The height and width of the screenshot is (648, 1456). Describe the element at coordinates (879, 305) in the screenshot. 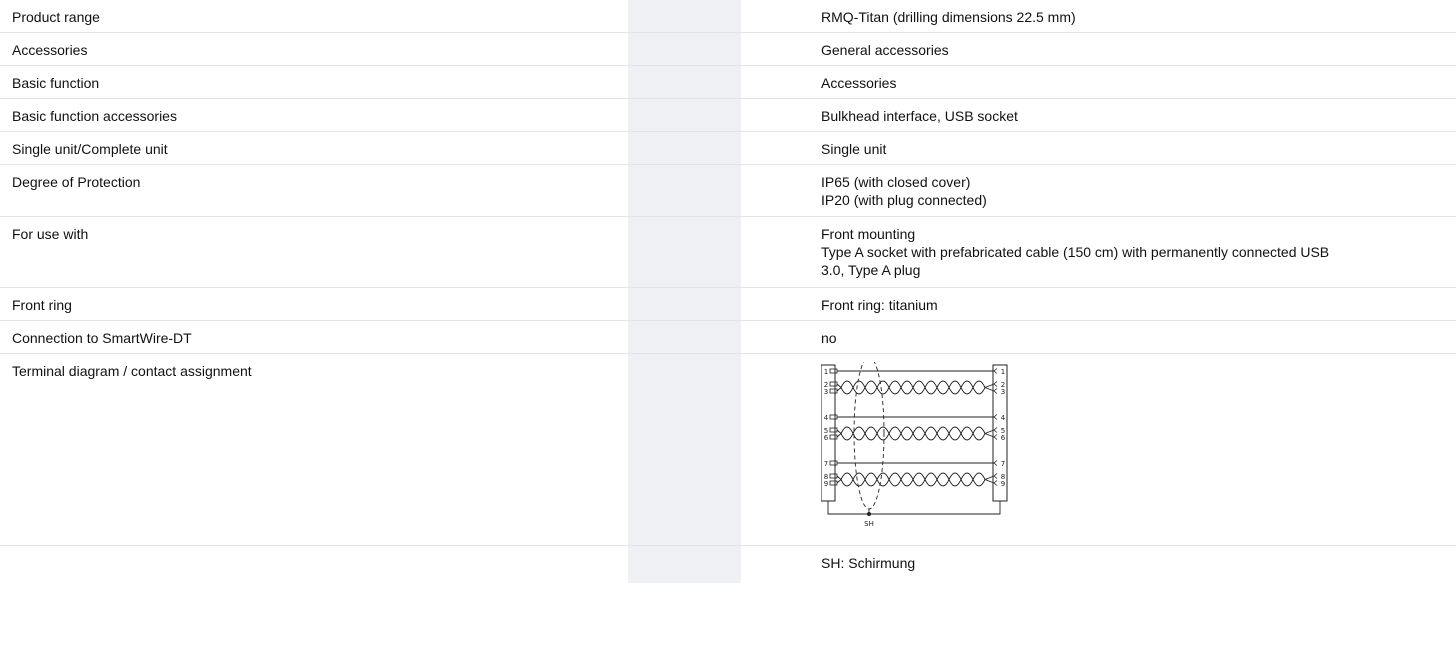

I see `row-value: Front ring: titanium` at that location.